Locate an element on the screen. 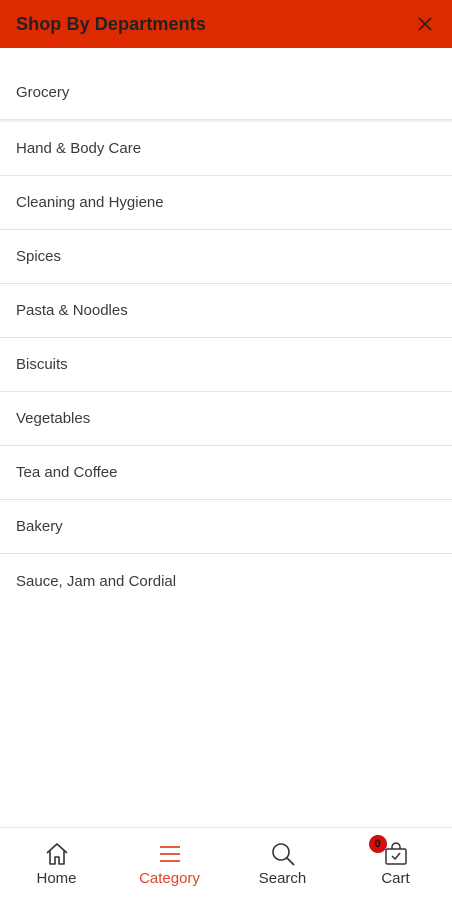  cart-icon-wrapper: 0 is located at coordinates (388, 852).